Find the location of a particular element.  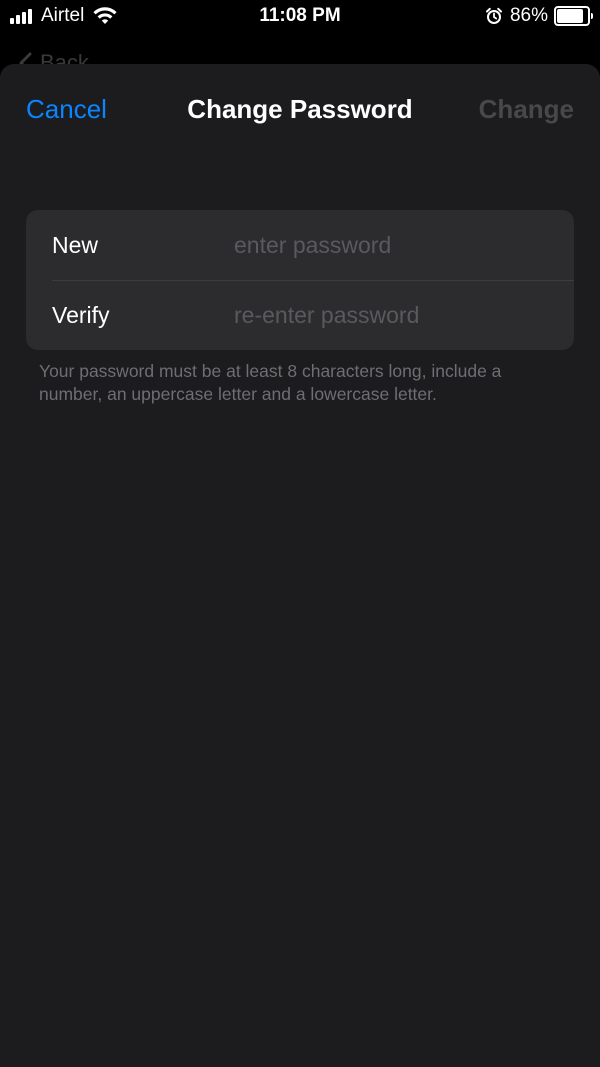

status-bar: Airtel 11:08 PM 86% is located at coordinates (300, 17).